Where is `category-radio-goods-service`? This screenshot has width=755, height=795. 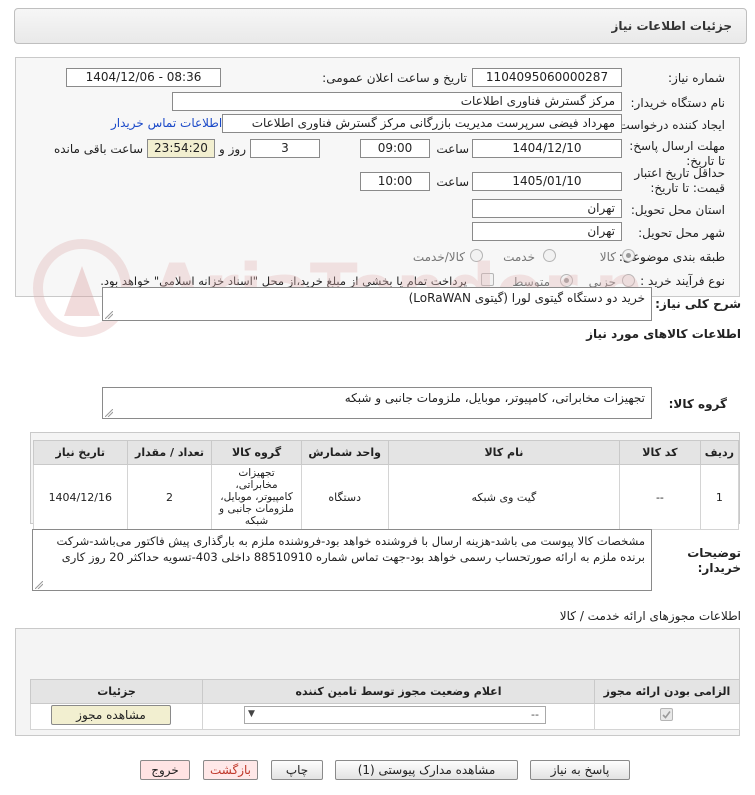 category-radio-goods-service is located at coordinates (476, 255).